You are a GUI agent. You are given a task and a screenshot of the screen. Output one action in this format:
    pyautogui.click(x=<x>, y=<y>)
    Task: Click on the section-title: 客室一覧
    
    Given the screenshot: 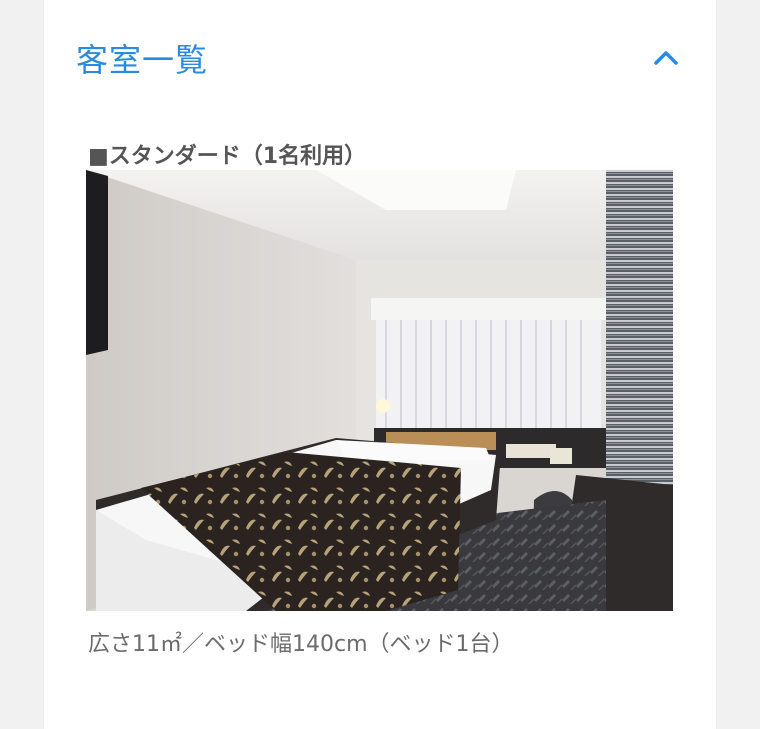 What is the action you would take?
    pyautogui.click(x=142, y=60)
    